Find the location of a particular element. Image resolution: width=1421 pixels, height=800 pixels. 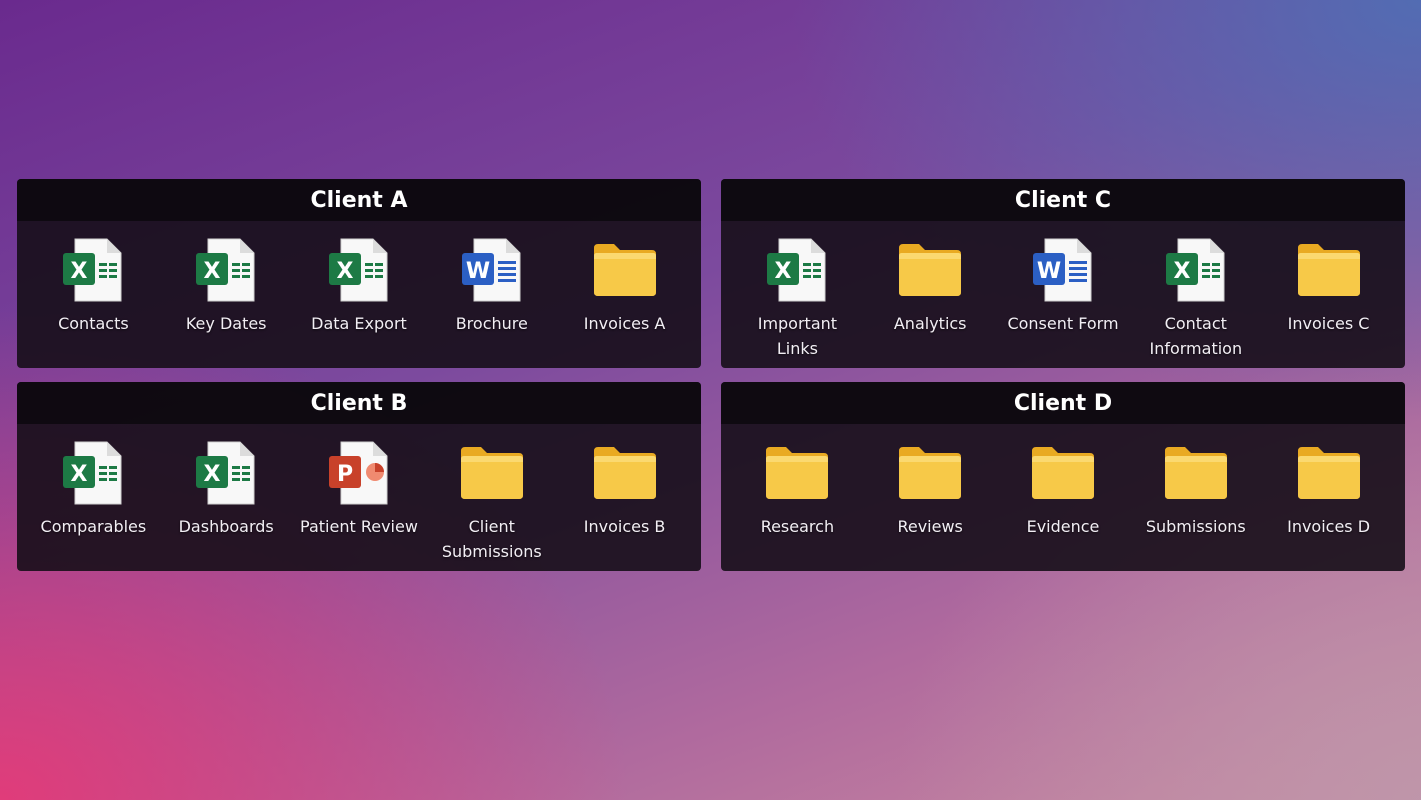

folder-item-reviews: Reviews is located at coordinates (930, 489).